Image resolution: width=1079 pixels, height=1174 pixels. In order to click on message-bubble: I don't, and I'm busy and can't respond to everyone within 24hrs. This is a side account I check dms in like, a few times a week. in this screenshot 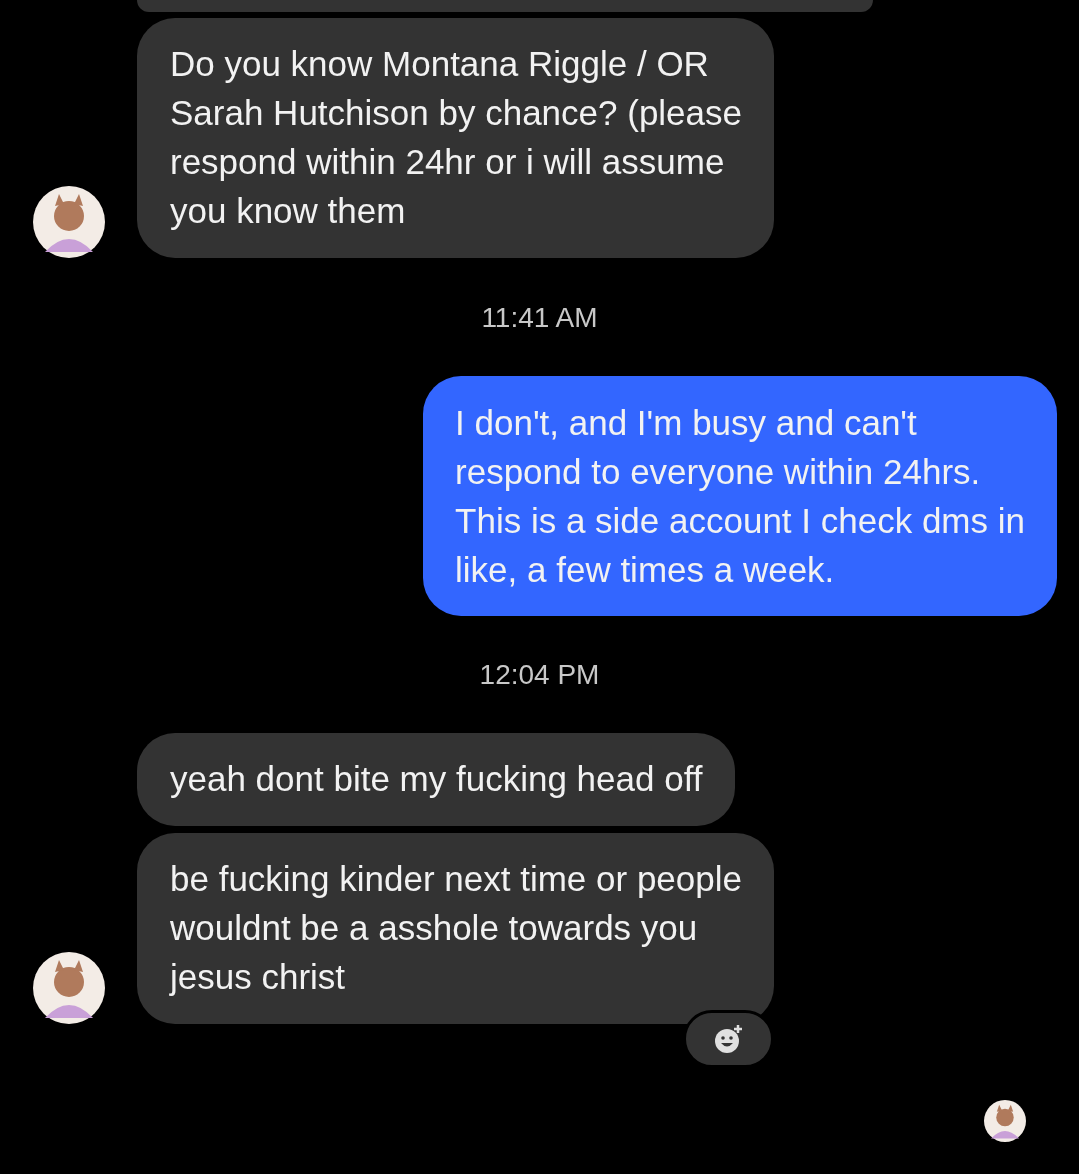, I will do `click(740, 496)`.